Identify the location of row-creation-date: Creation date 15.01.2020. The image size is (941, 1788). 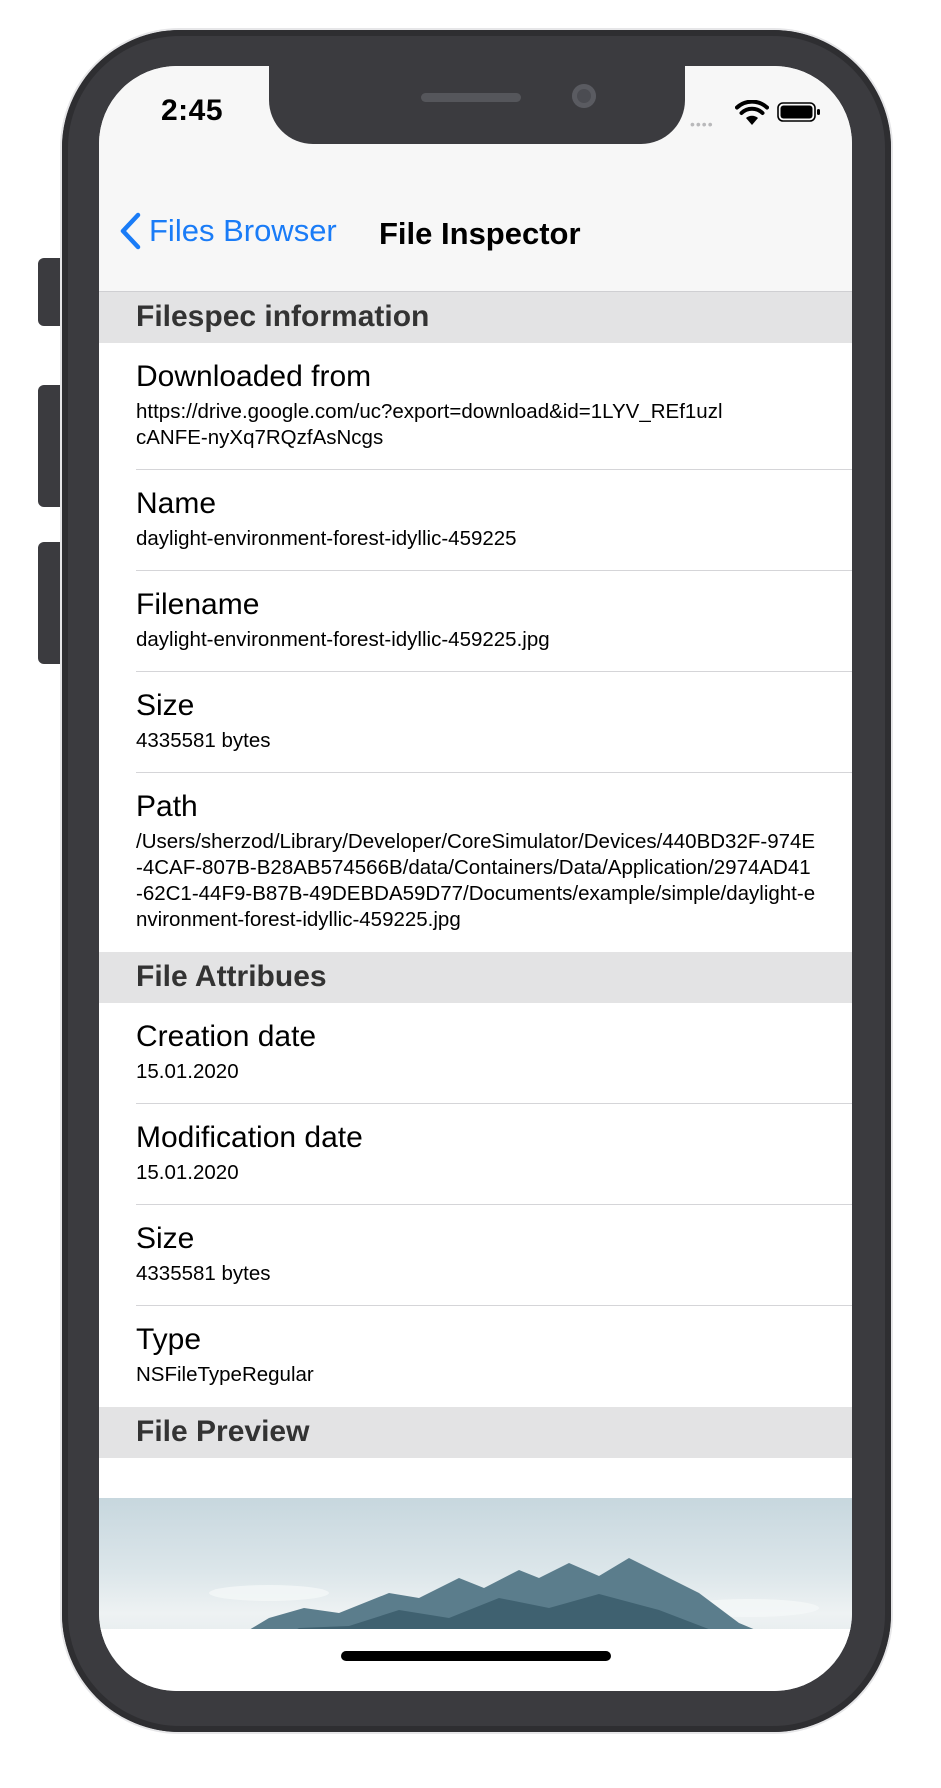
(475, 1053).